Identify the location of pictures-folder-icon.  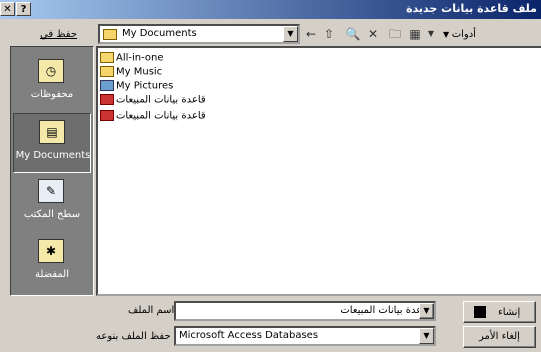
(107, 85).